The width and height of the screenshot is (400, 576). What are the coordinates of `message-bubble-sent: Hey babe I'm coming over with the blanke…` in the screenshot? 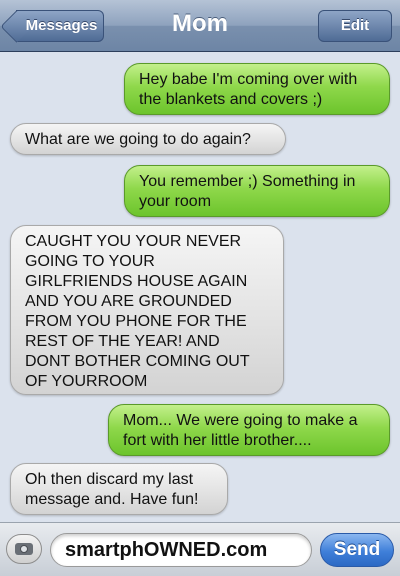 It's located at (257, 89).